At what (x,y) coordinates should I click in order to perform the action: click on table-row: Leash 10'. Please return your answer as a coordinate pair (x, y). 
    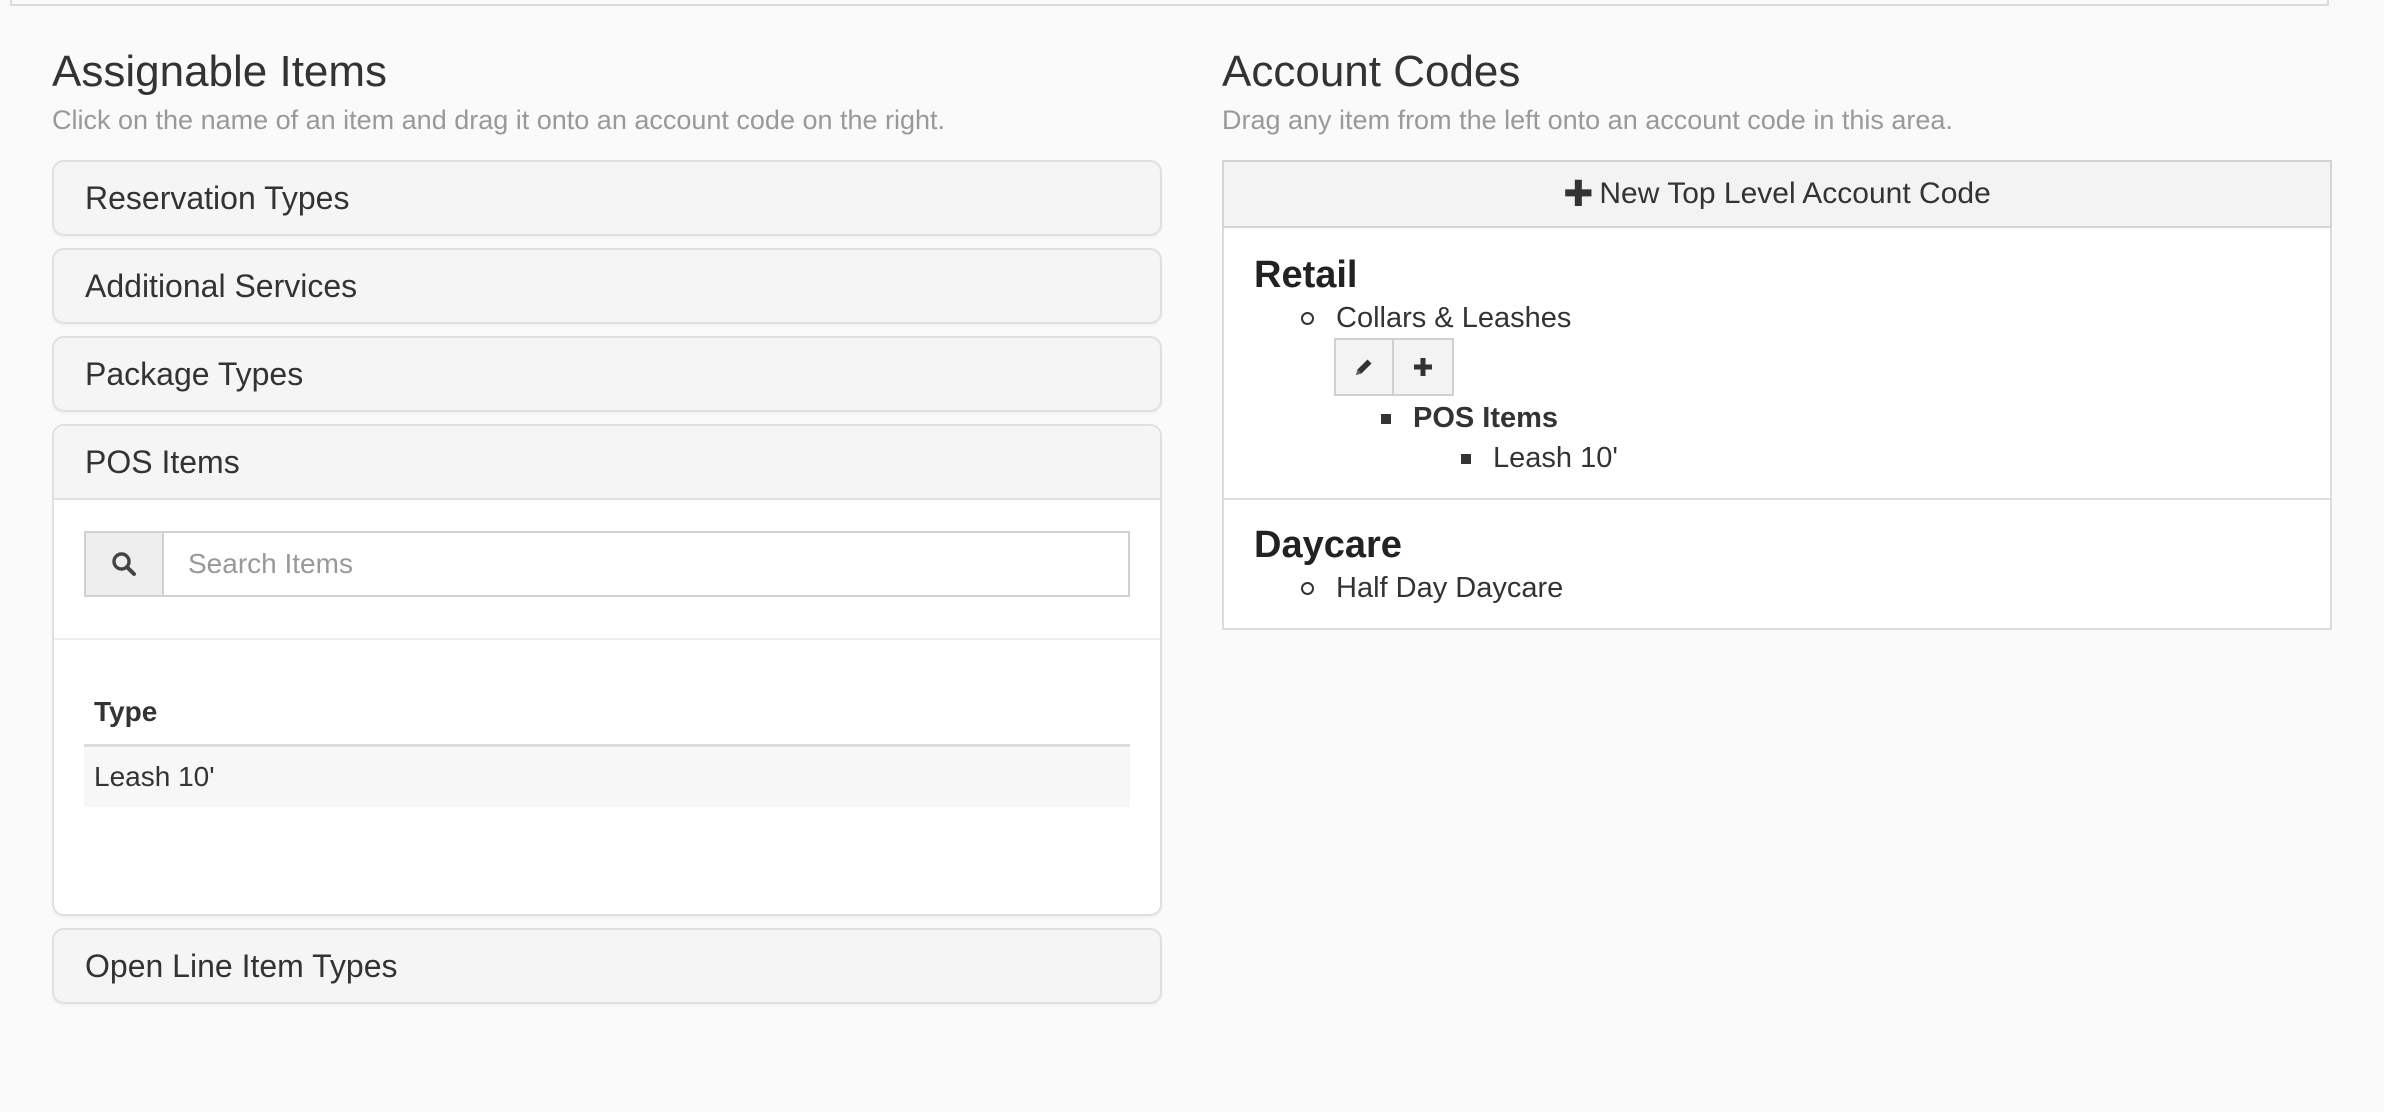
    Looking at the image, I should click on (607, 776).